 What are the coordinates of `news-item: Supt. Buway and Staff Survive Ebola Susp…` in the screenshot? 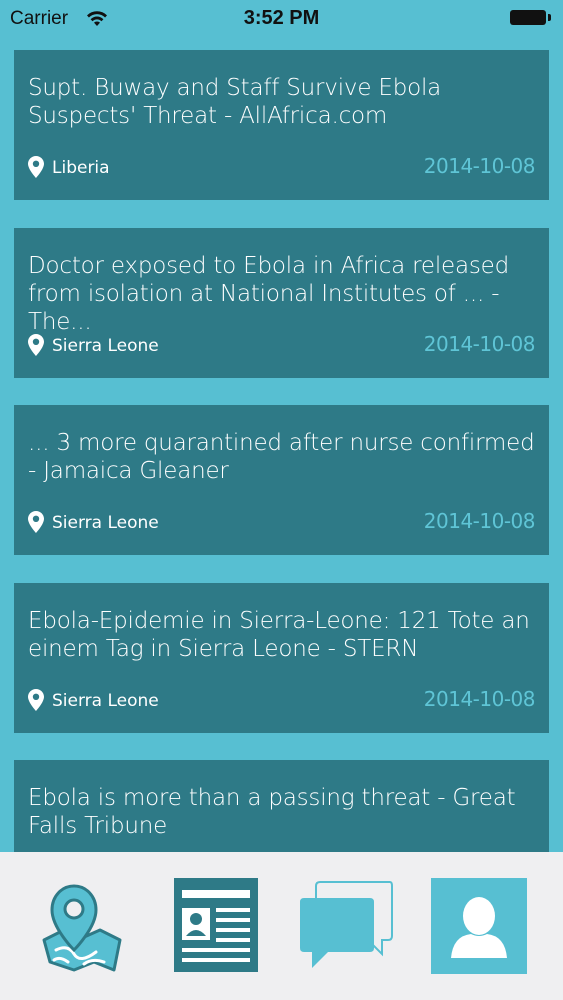 It's located at (281, 125).